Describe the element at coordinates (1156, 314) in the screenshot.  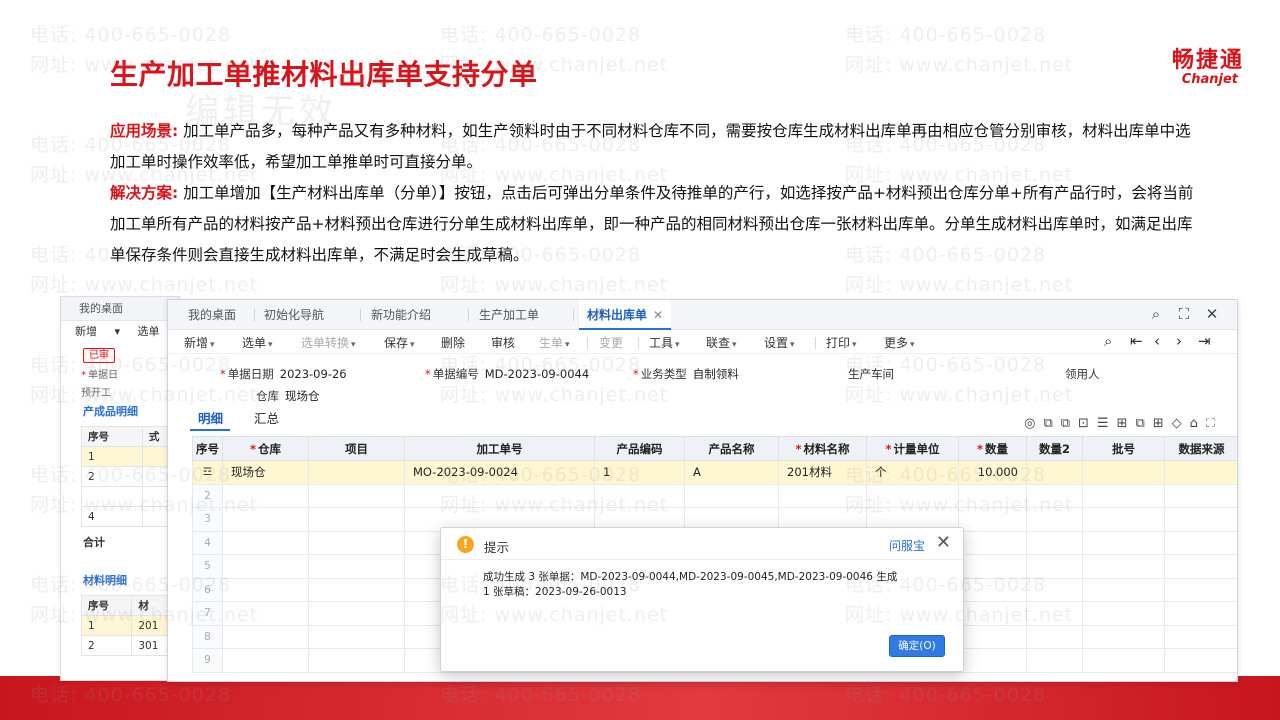
I see `search-icon: ⌕` at that location.